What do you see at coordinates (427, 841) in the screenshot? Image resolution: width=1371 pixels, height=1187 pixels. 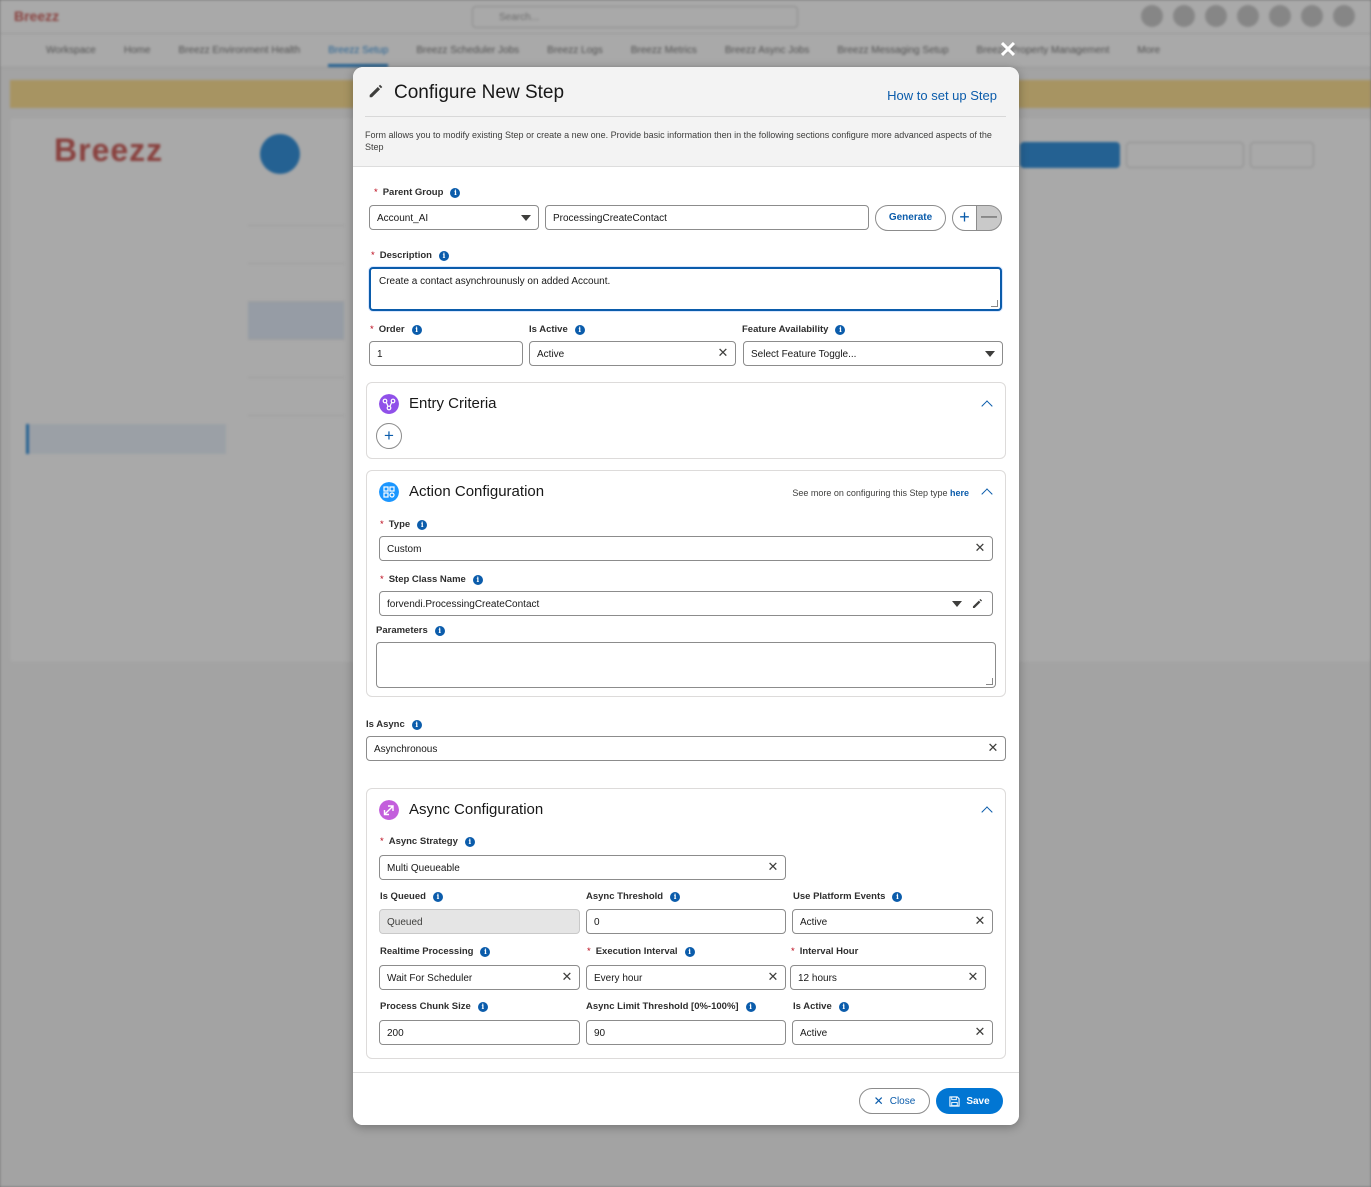 I see `async-strategy-label: * Async Strategy i` at bounding box center [427, 841].